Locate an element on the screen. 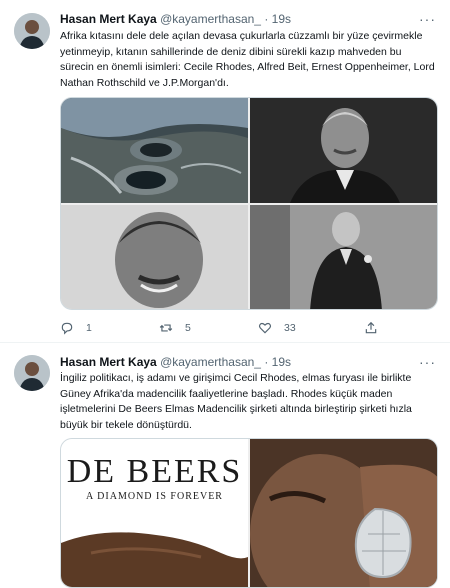 The width and height of the screenshot is (450, 588). ad-brand-text: DE BEERS is located at coordinates (154, 471).